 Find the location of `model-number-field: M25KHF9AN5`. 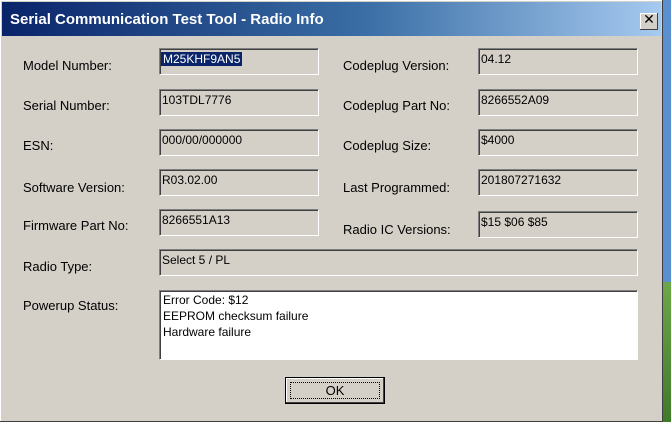

model-number-field: M25KHF9AN5 is located at coordinates (239, 61).